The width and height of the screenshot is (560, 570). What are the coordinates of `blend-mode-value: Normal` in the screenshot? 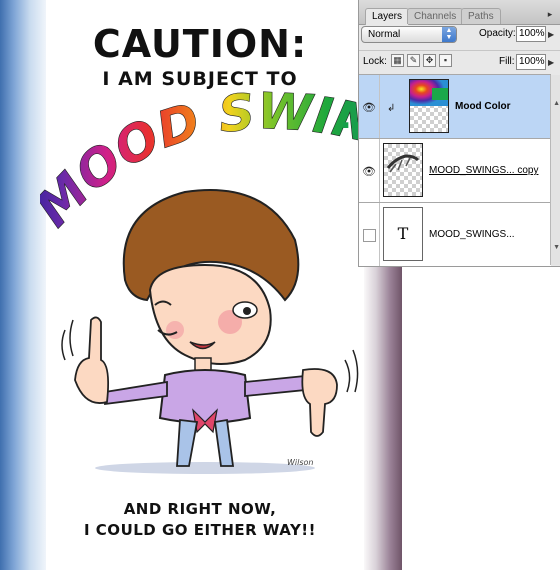 It's located at (384, 34).